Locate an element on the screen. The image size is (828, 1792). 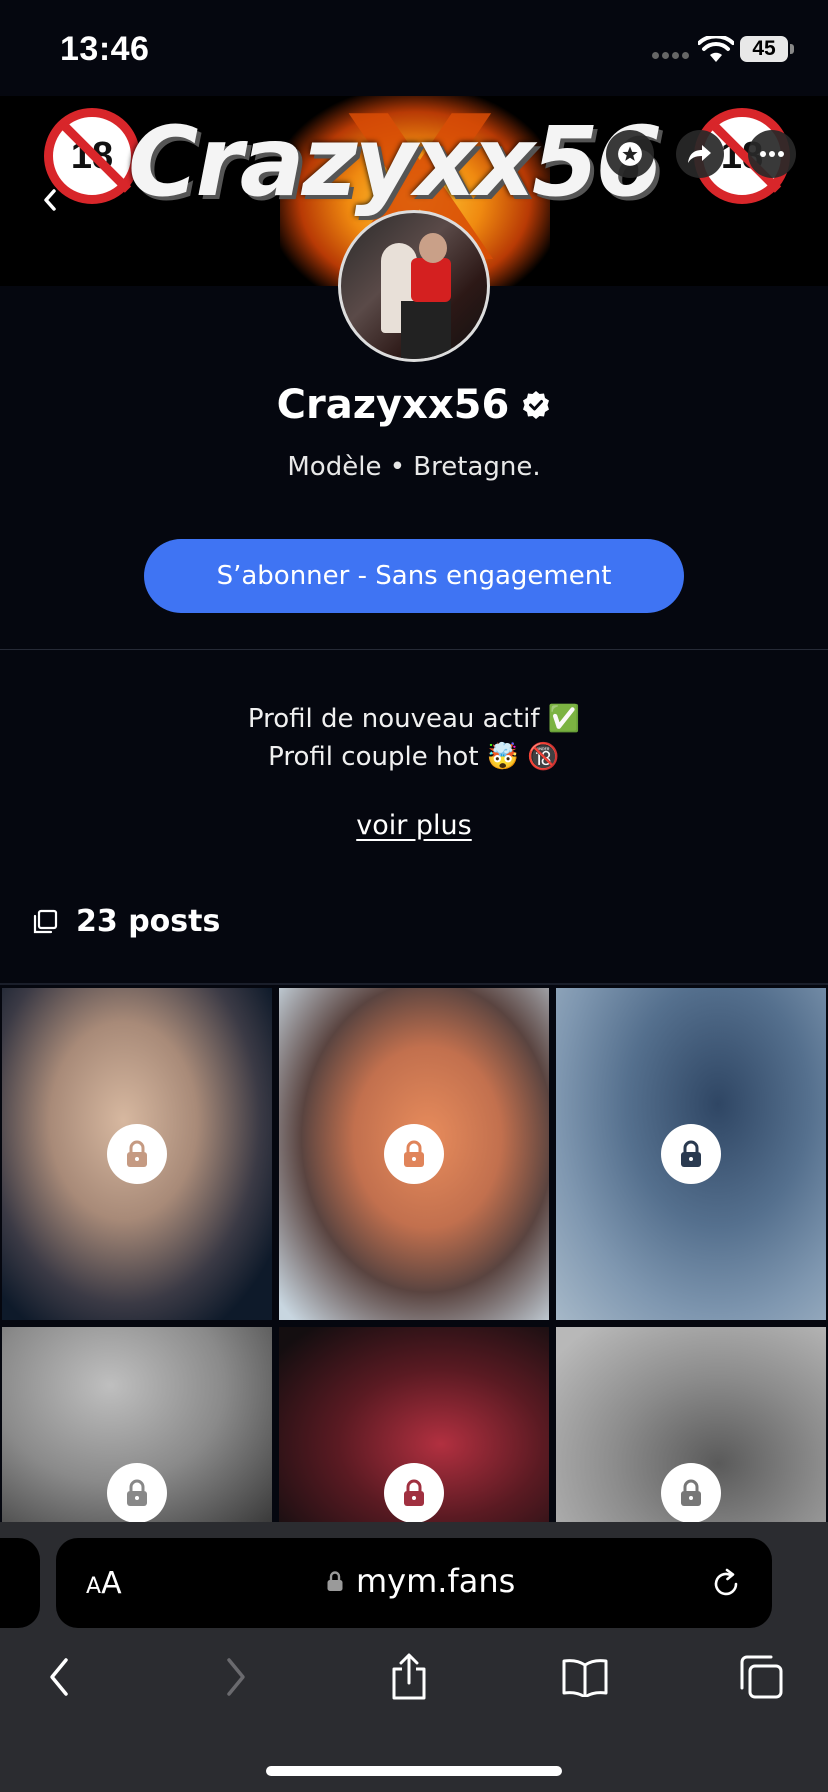
more-icon is located at coordinates (772, 154).